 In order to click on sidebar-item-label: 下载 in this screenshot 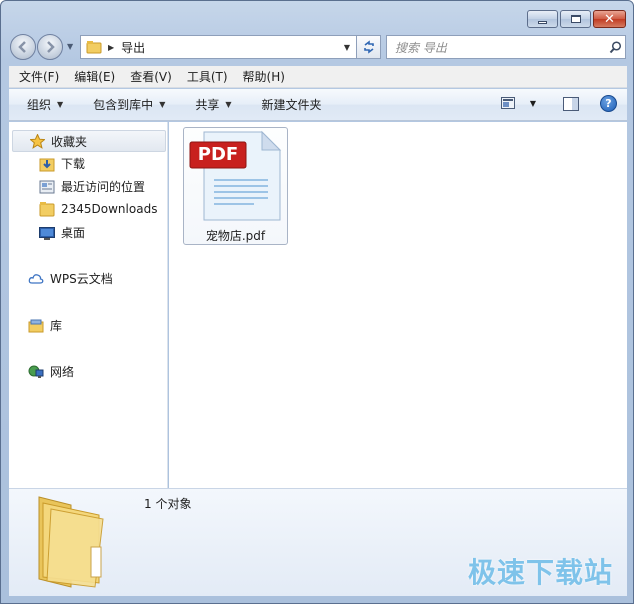, I will do `click(73, 164)`.